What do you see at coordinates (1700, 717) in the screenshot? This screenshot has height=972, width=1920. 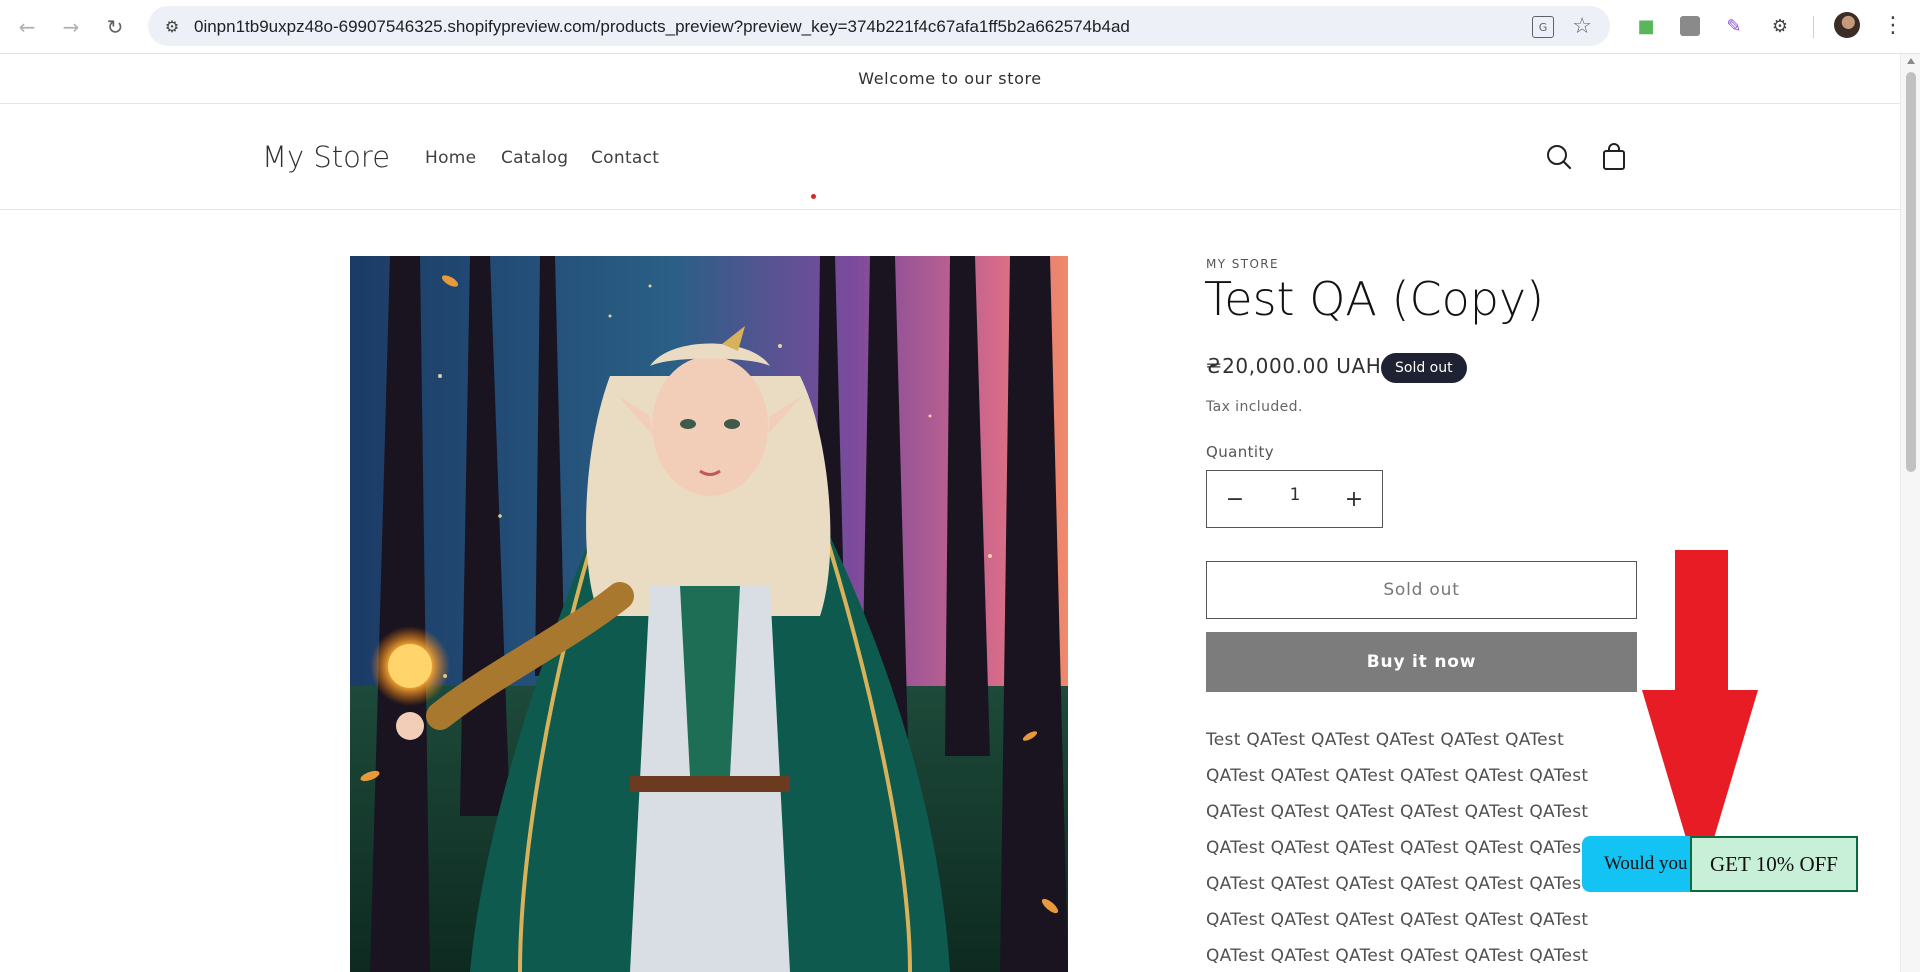 I see `red-arrow-annotation-icon` at bounding box center [1700, 717].